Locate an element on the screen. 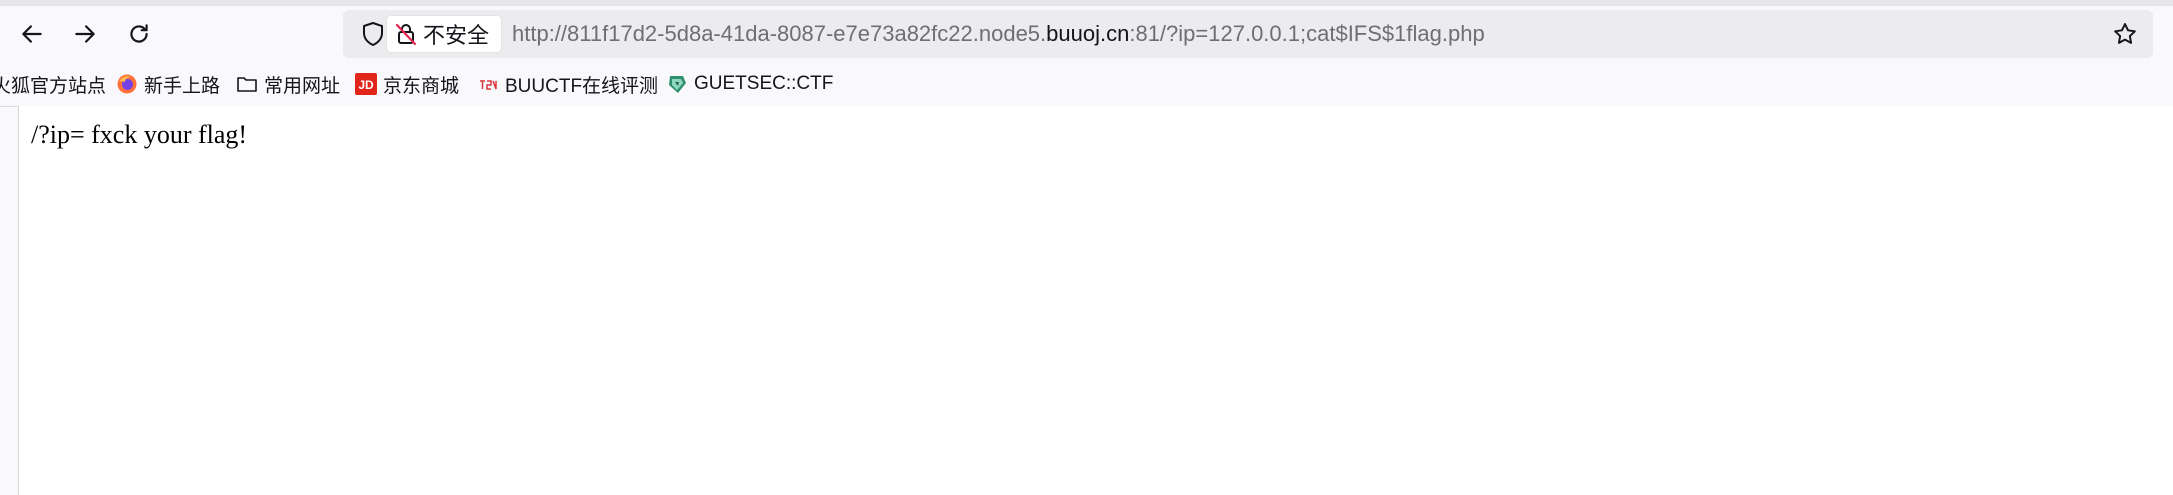  connection-not-secure-indicator: 不安全 is located at coordinates (444, 34).